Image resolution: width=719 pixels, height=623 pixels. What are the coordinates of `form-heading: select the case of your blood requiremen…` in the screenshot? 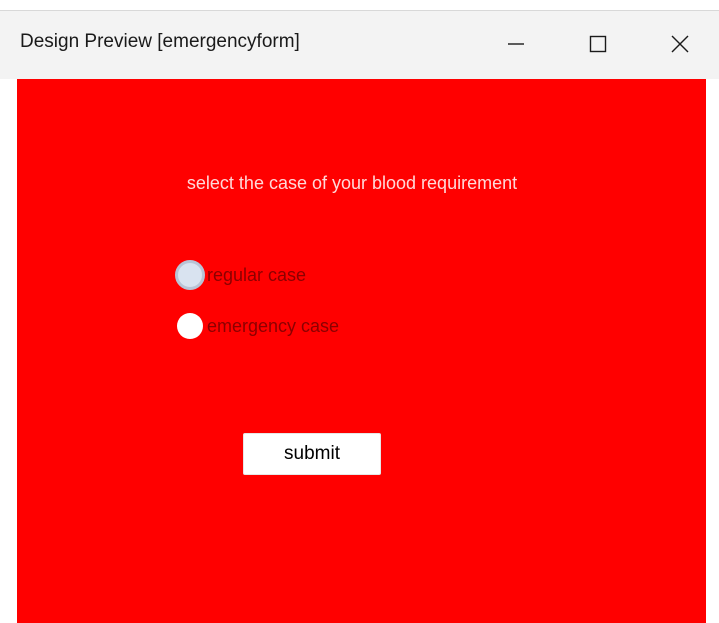 It's located at (352, 183).